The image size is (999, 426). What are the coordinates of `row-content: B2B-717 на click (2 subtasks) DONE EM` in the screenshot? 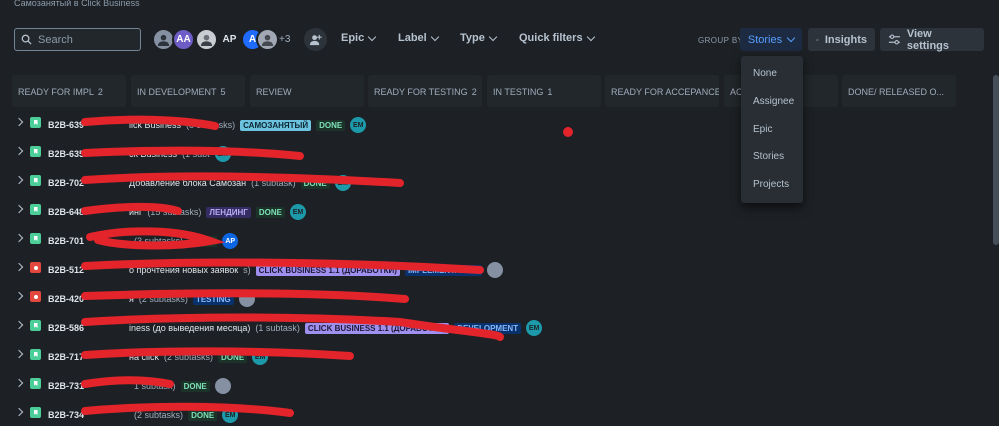 It's located at (158, 357).